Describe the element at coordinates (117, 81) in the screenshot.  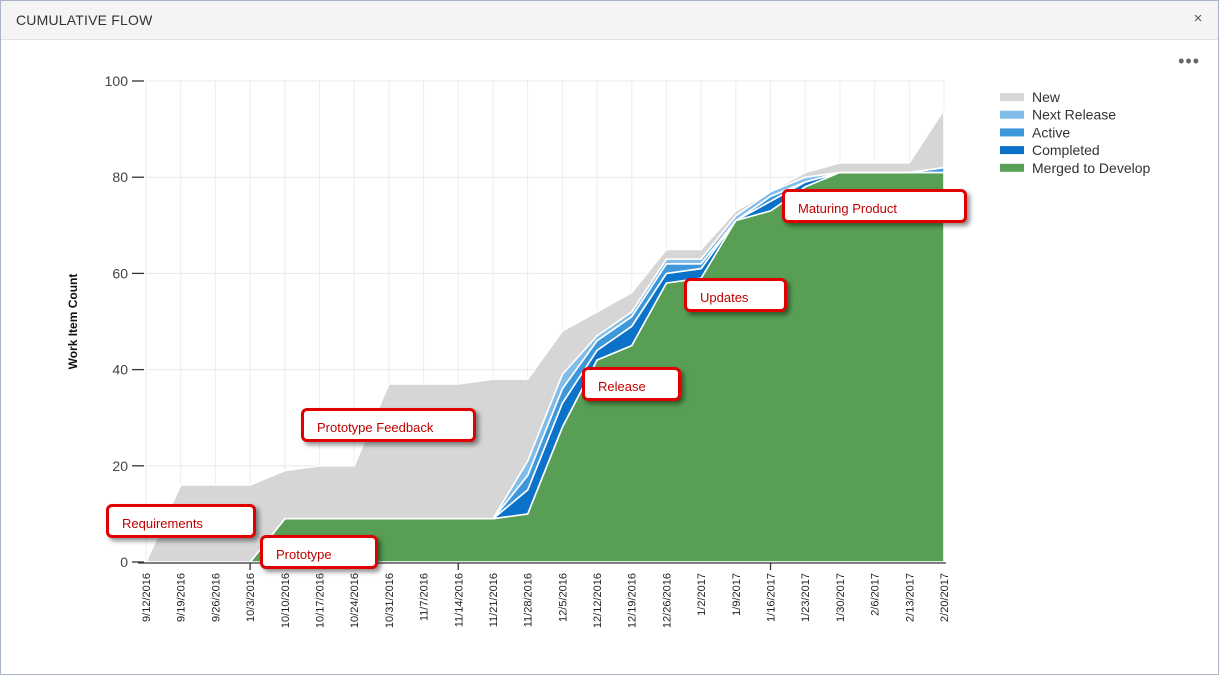
I see `y-tick-label: 100` at that location.